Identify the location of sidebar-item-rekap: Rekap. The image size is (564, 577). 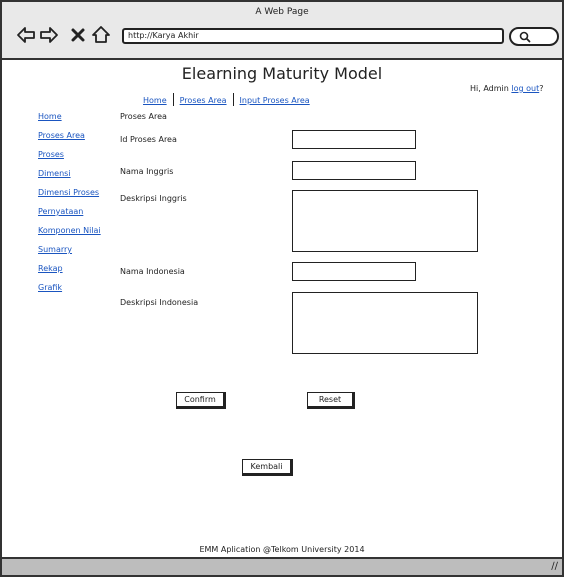
(78, 273).